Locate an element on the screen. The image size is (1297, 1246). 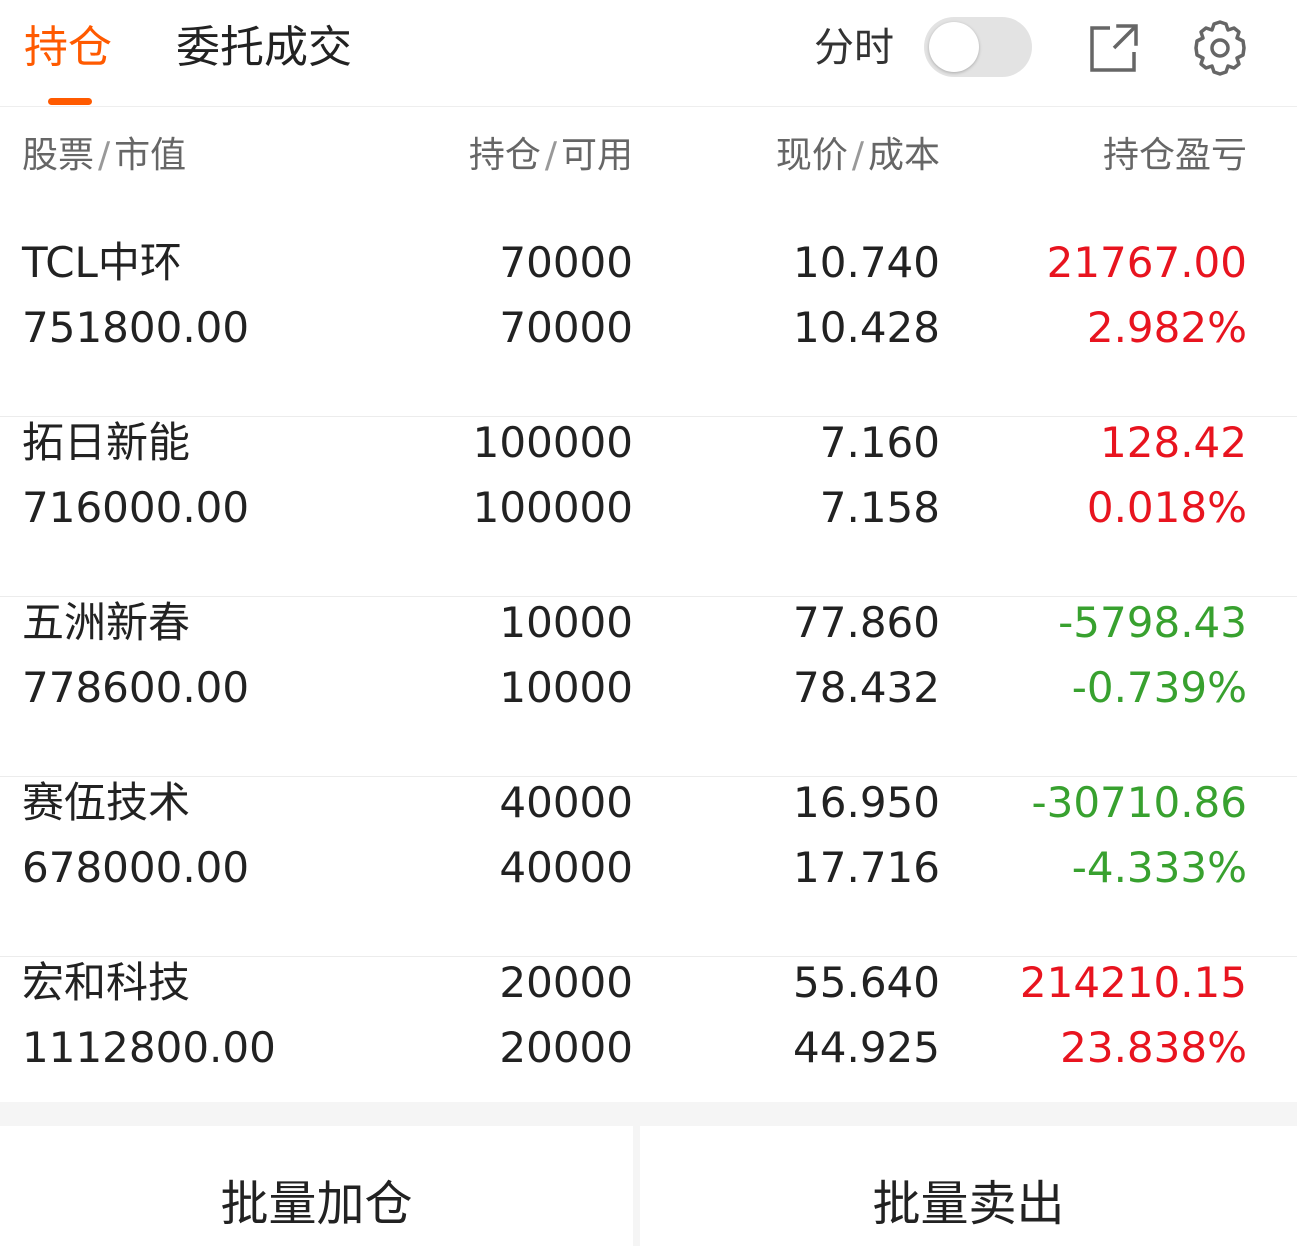
tab-positions: 持仓 is located at coordinates (68, 48).